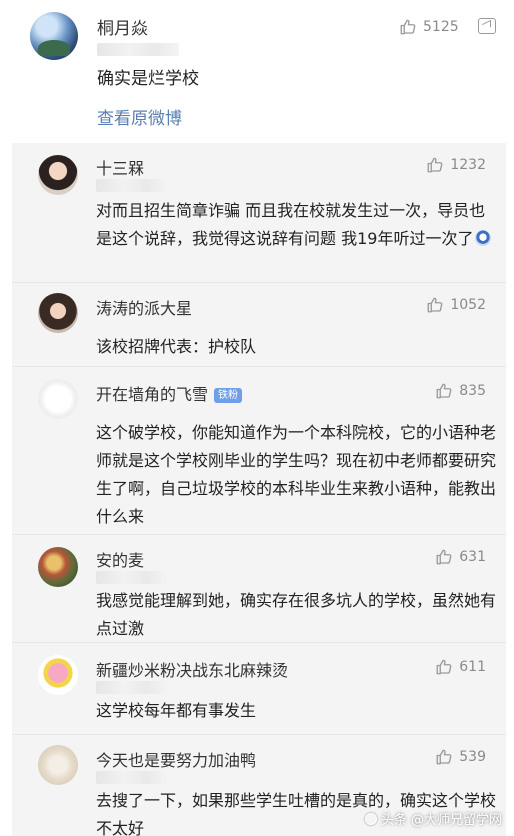 This screenshot has height=836, width=514. I want to click on username: 今天也是要努力加油鸭, so click(176, 759).